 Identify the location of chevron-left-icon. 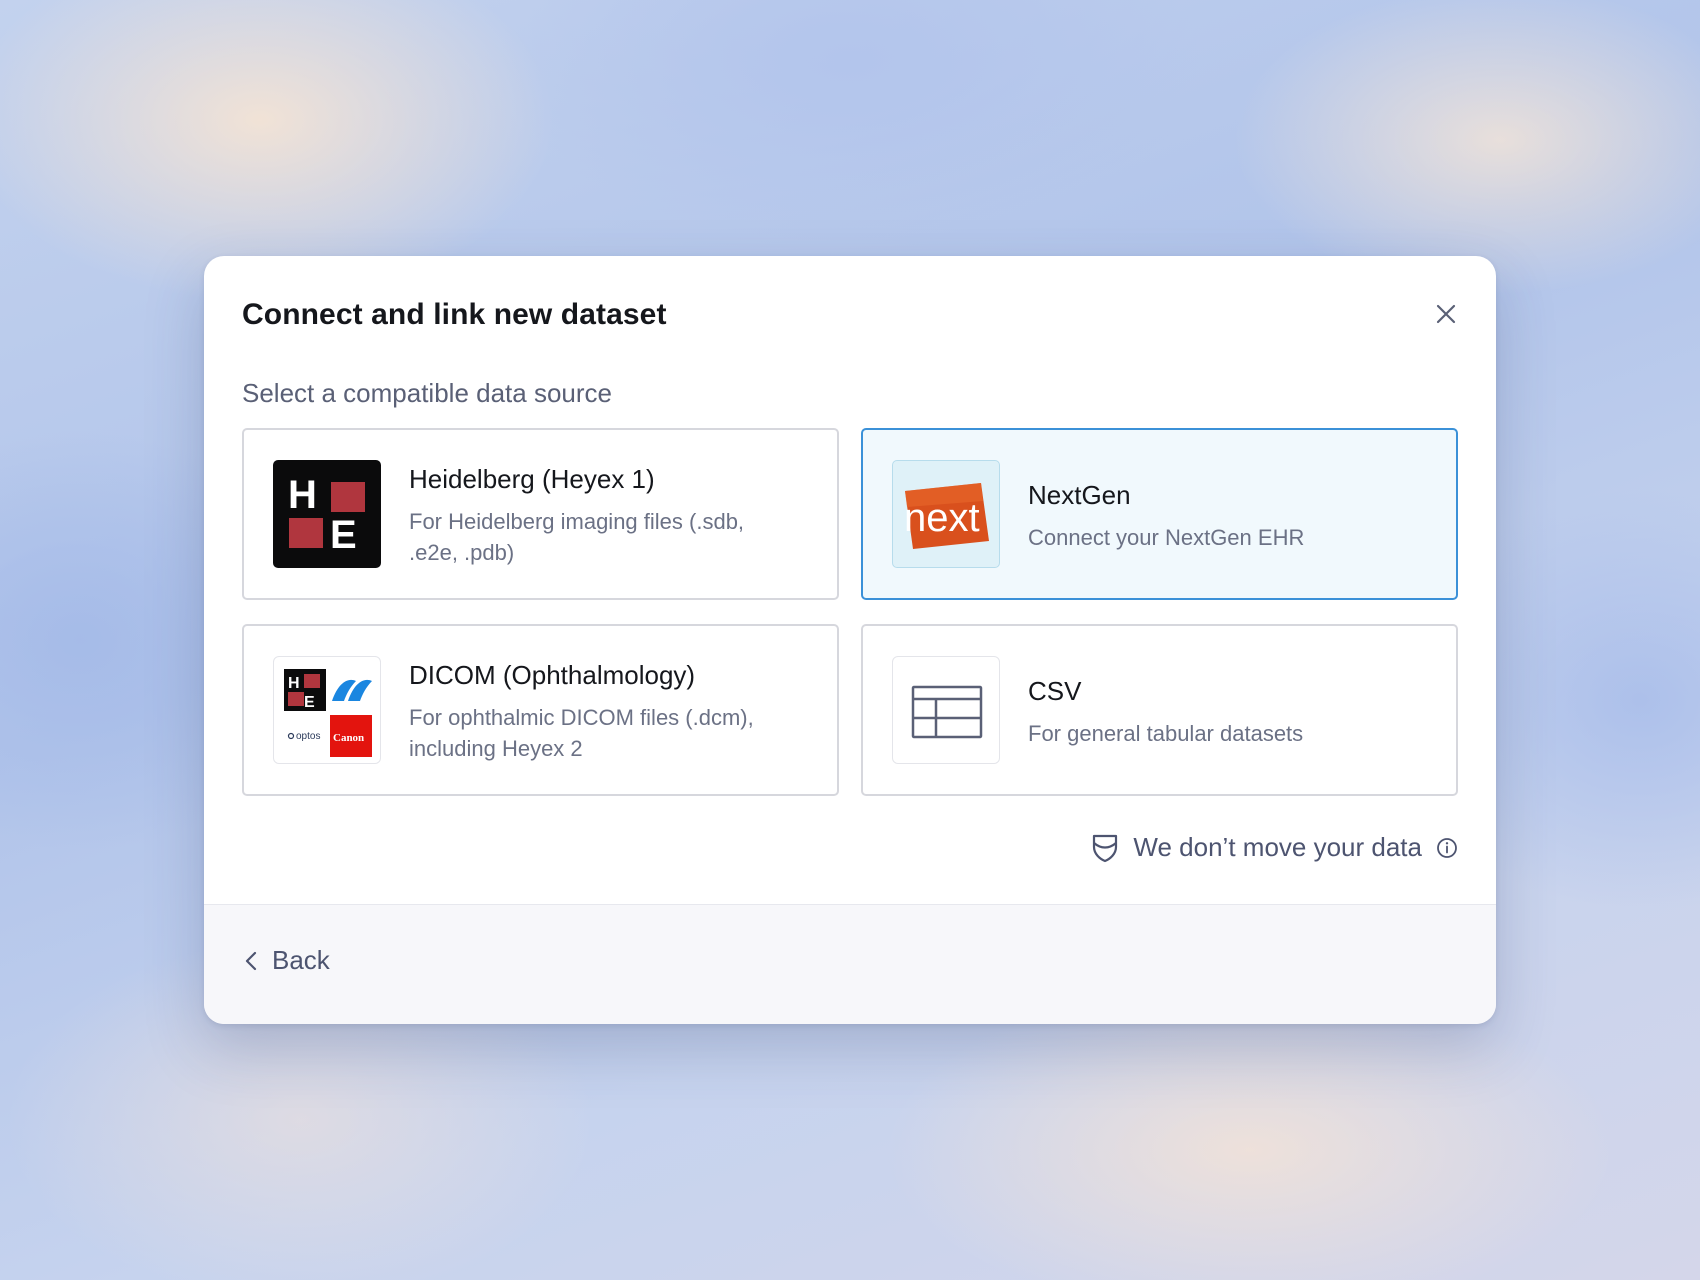
(251, 960).